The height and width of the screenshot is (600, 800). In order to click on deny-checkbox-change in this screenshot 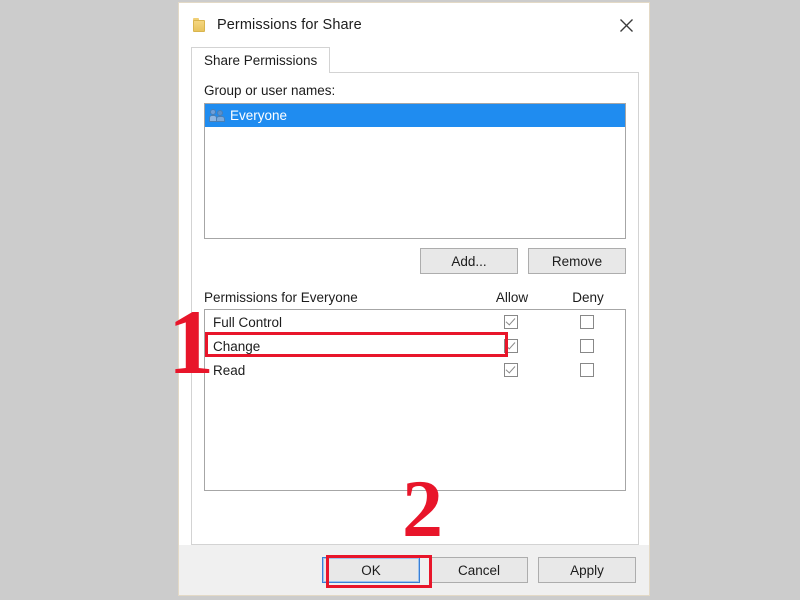, I will do `click(587, 346)`.